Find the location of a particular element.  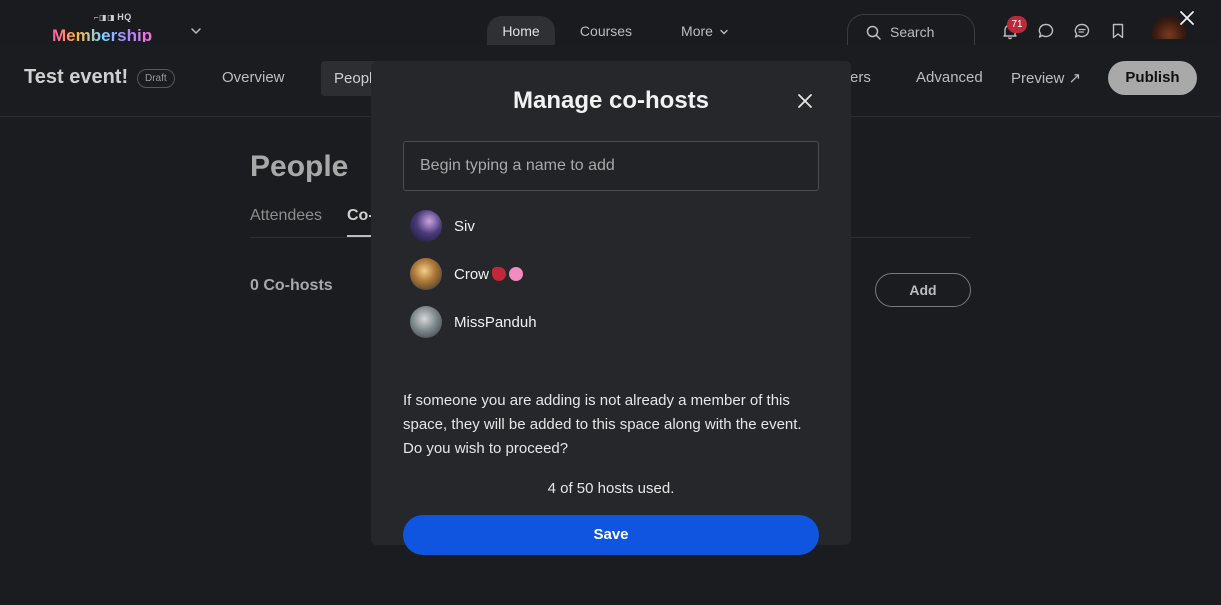

suggestion-name: Crow is located at coordinates (472, 274).